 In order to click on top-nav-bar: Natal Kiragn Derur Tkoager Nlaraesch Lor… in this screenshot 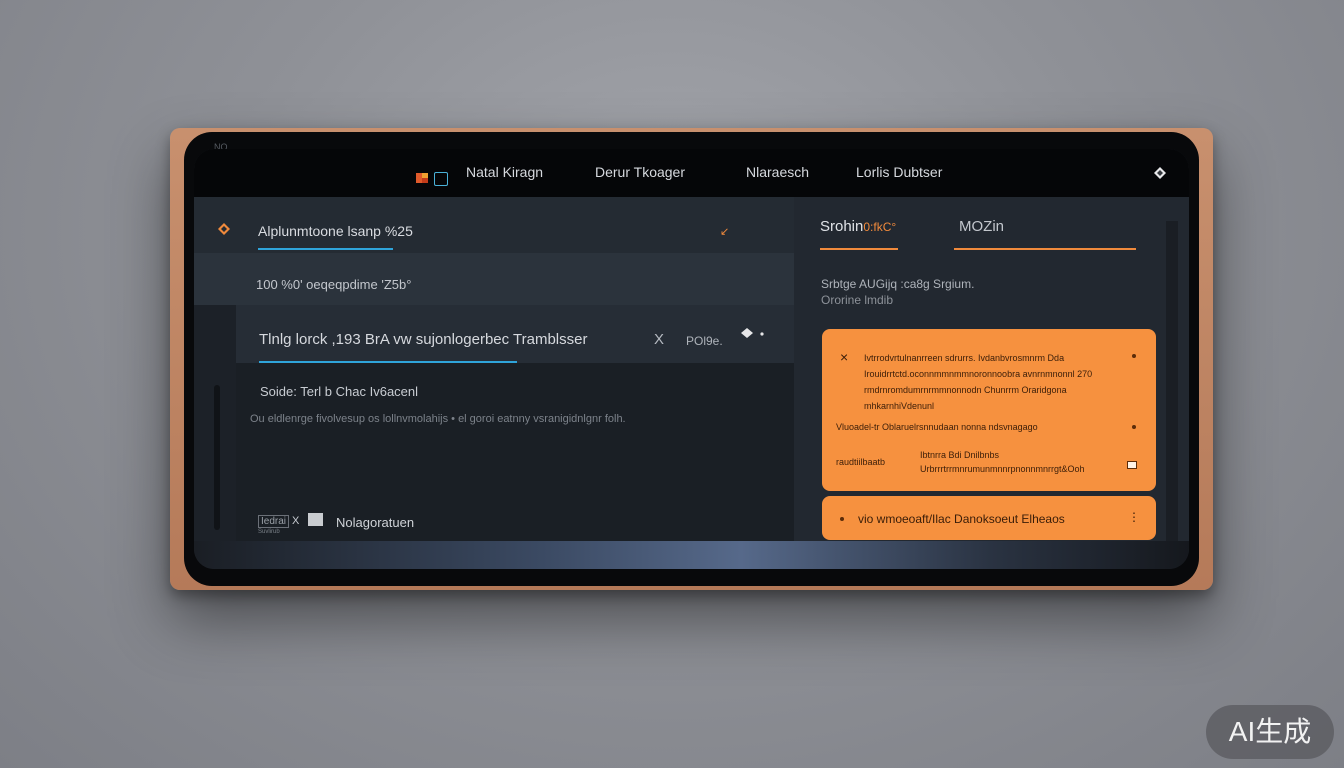, I will do `click(691, 173)`.